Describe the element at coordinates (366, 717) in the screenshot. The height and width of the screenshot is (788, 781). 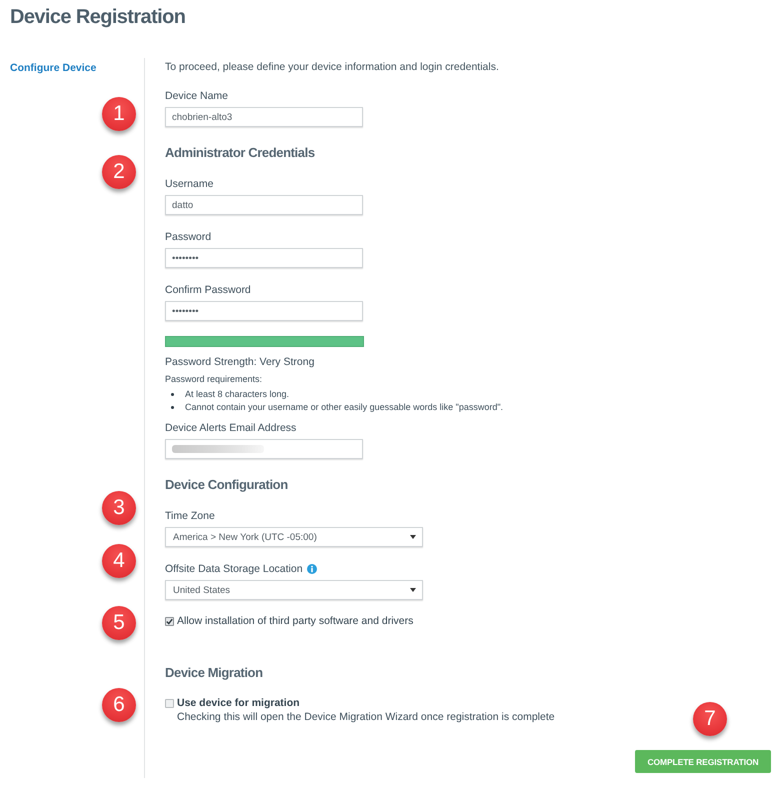
I see `checkbox-description: Checking this will open the Device Migration Wizard once registration is complete` at that location.